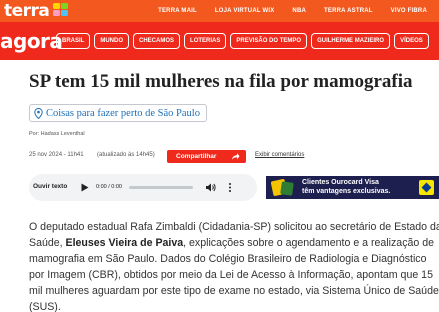 The height and width of the screenshot is (312, 439). What do you see at coordinates (348, 11) in the screenshot?
I see `top-link-terra-astral: TERRA ASTRAL` at bounding box center [348, 11].